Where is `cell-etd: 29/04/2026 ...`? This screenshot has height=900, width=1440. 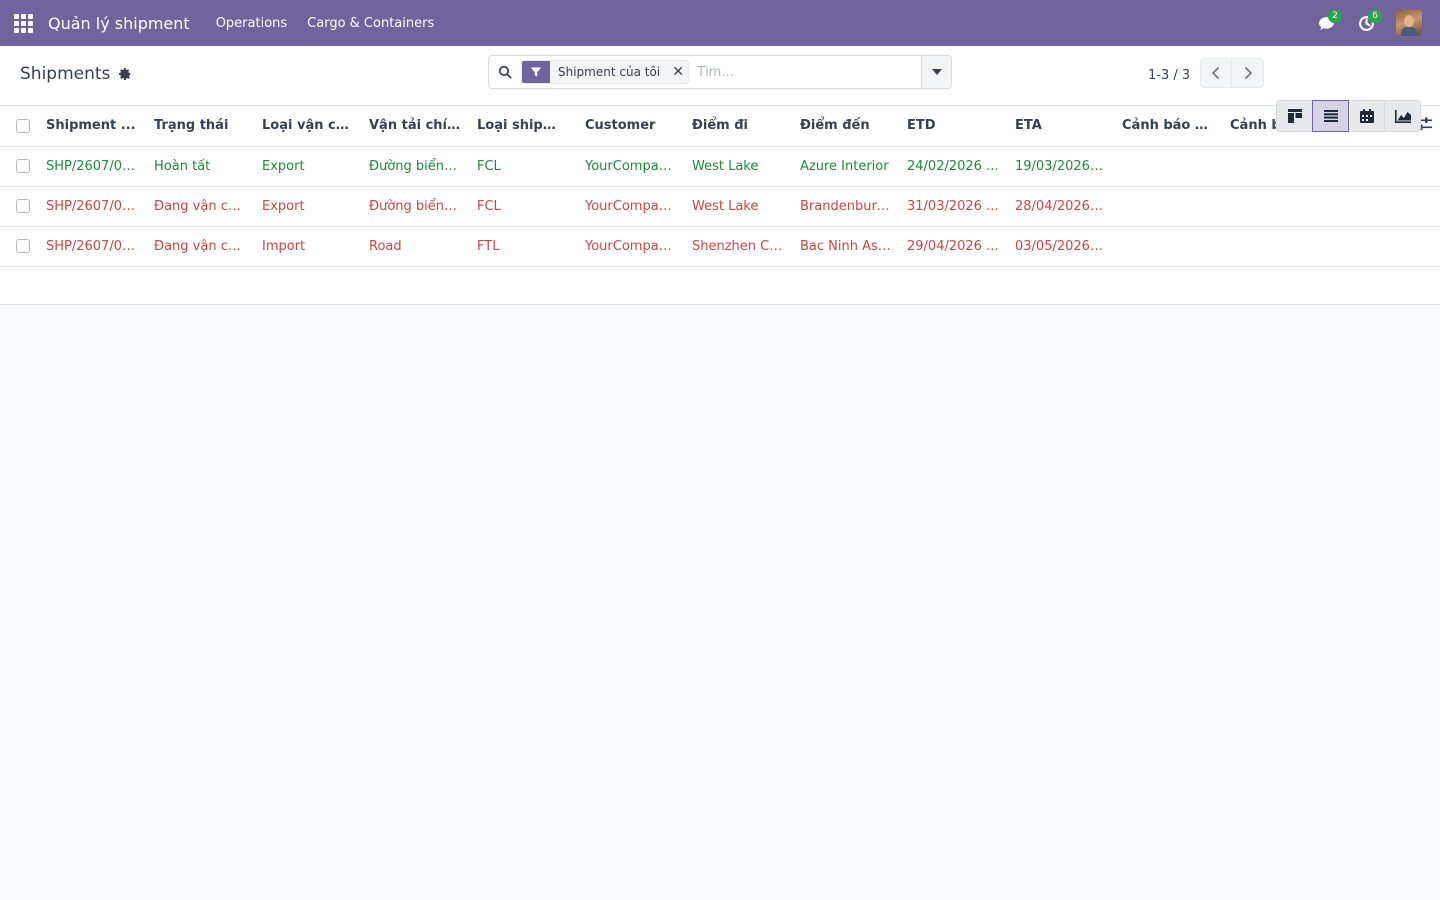 cell-etd: 29/04/2026 ... is located at coordinates (953, 246).